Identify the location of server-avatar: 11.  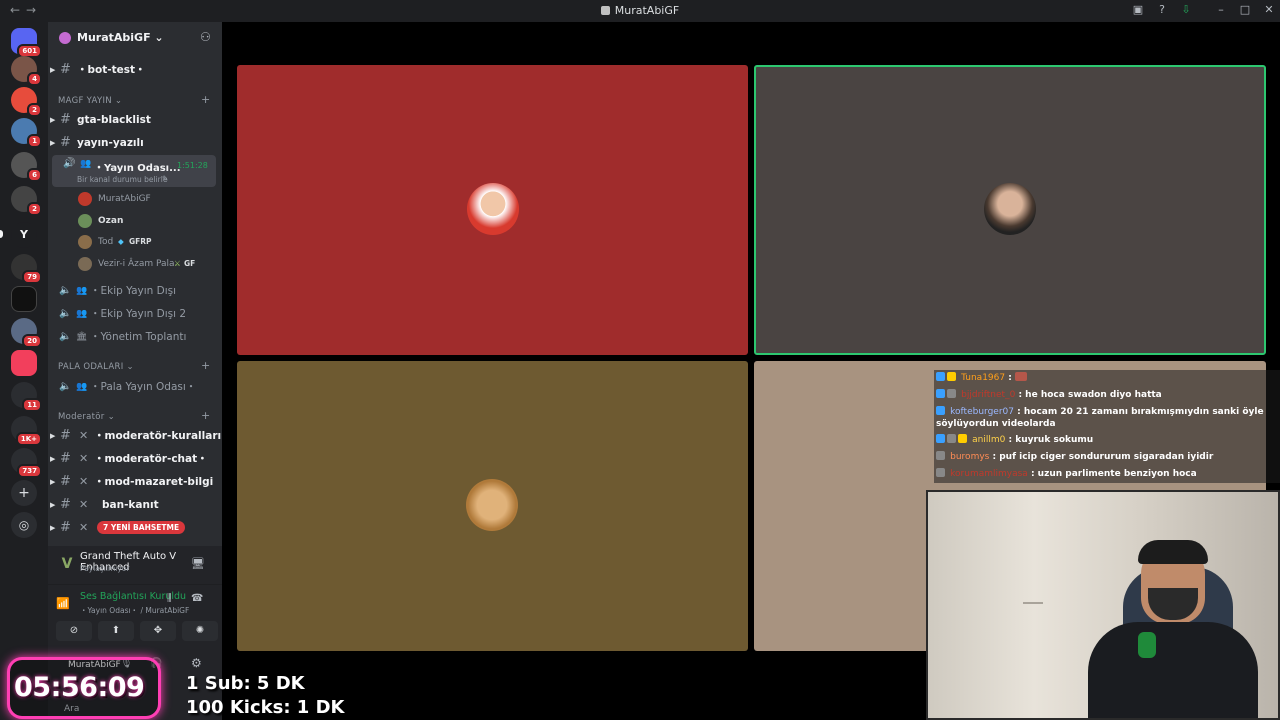
(26, 397).